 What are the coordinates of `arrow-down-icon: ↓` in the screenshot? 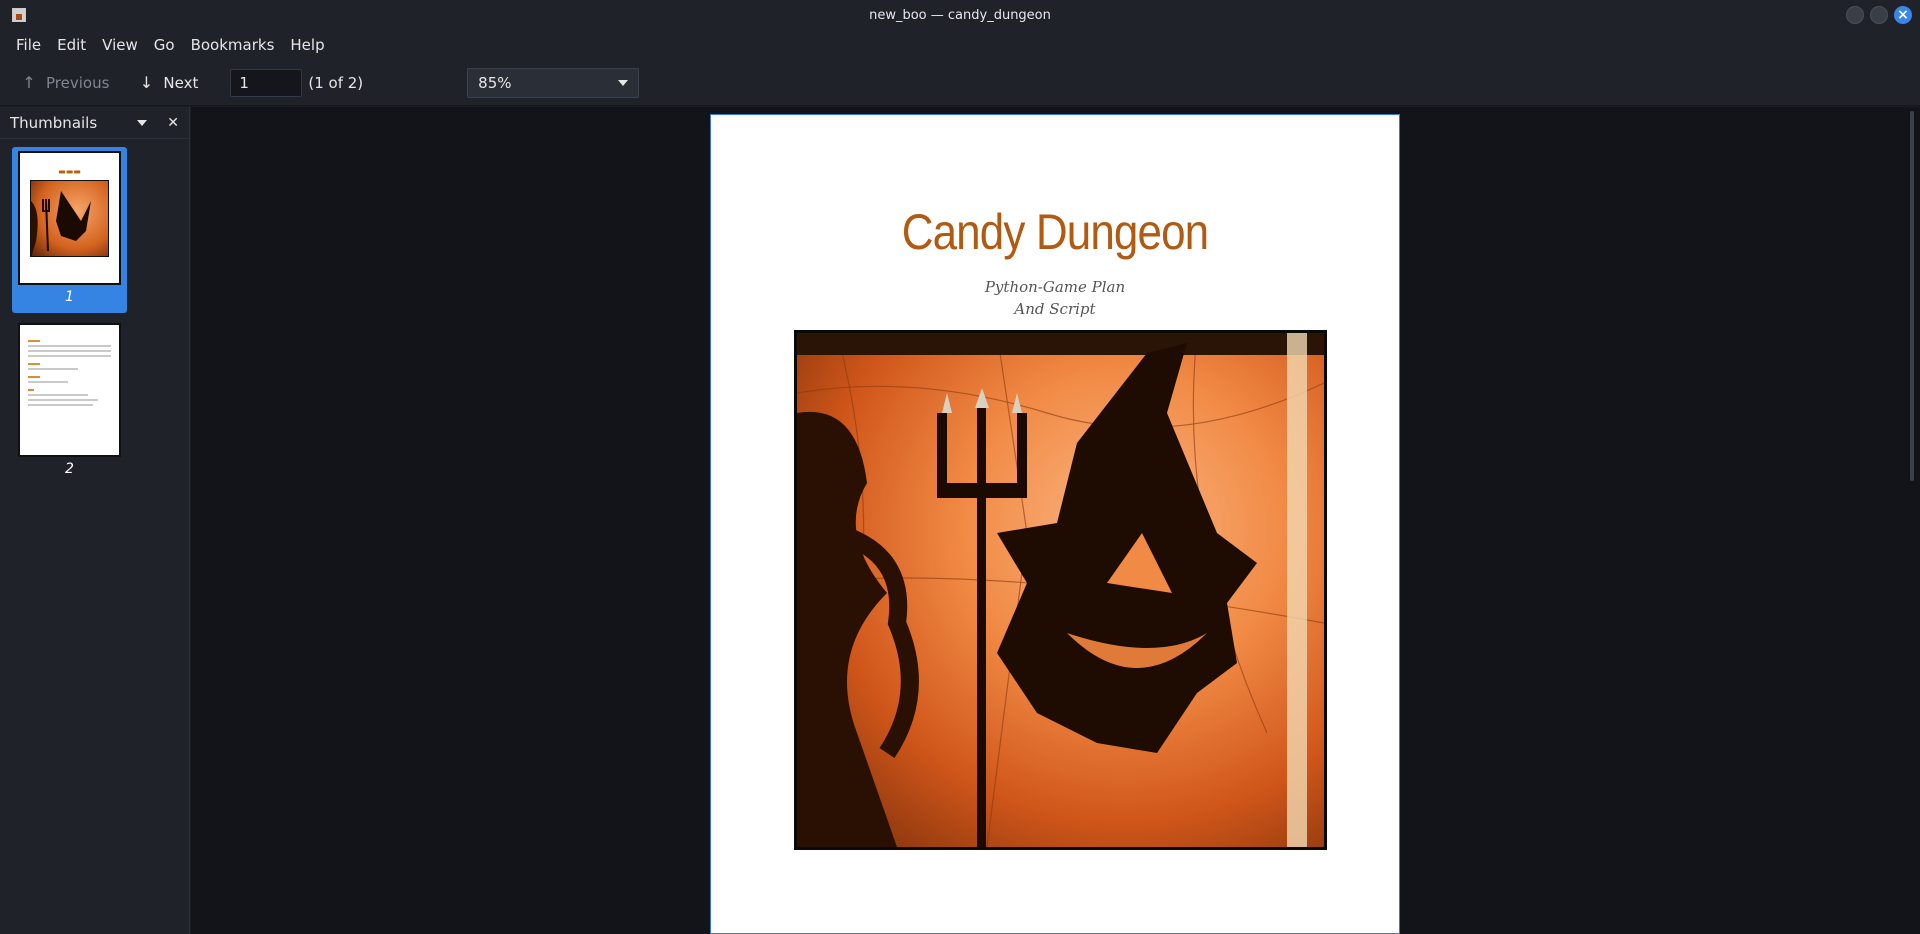 It's located at (146, 82).